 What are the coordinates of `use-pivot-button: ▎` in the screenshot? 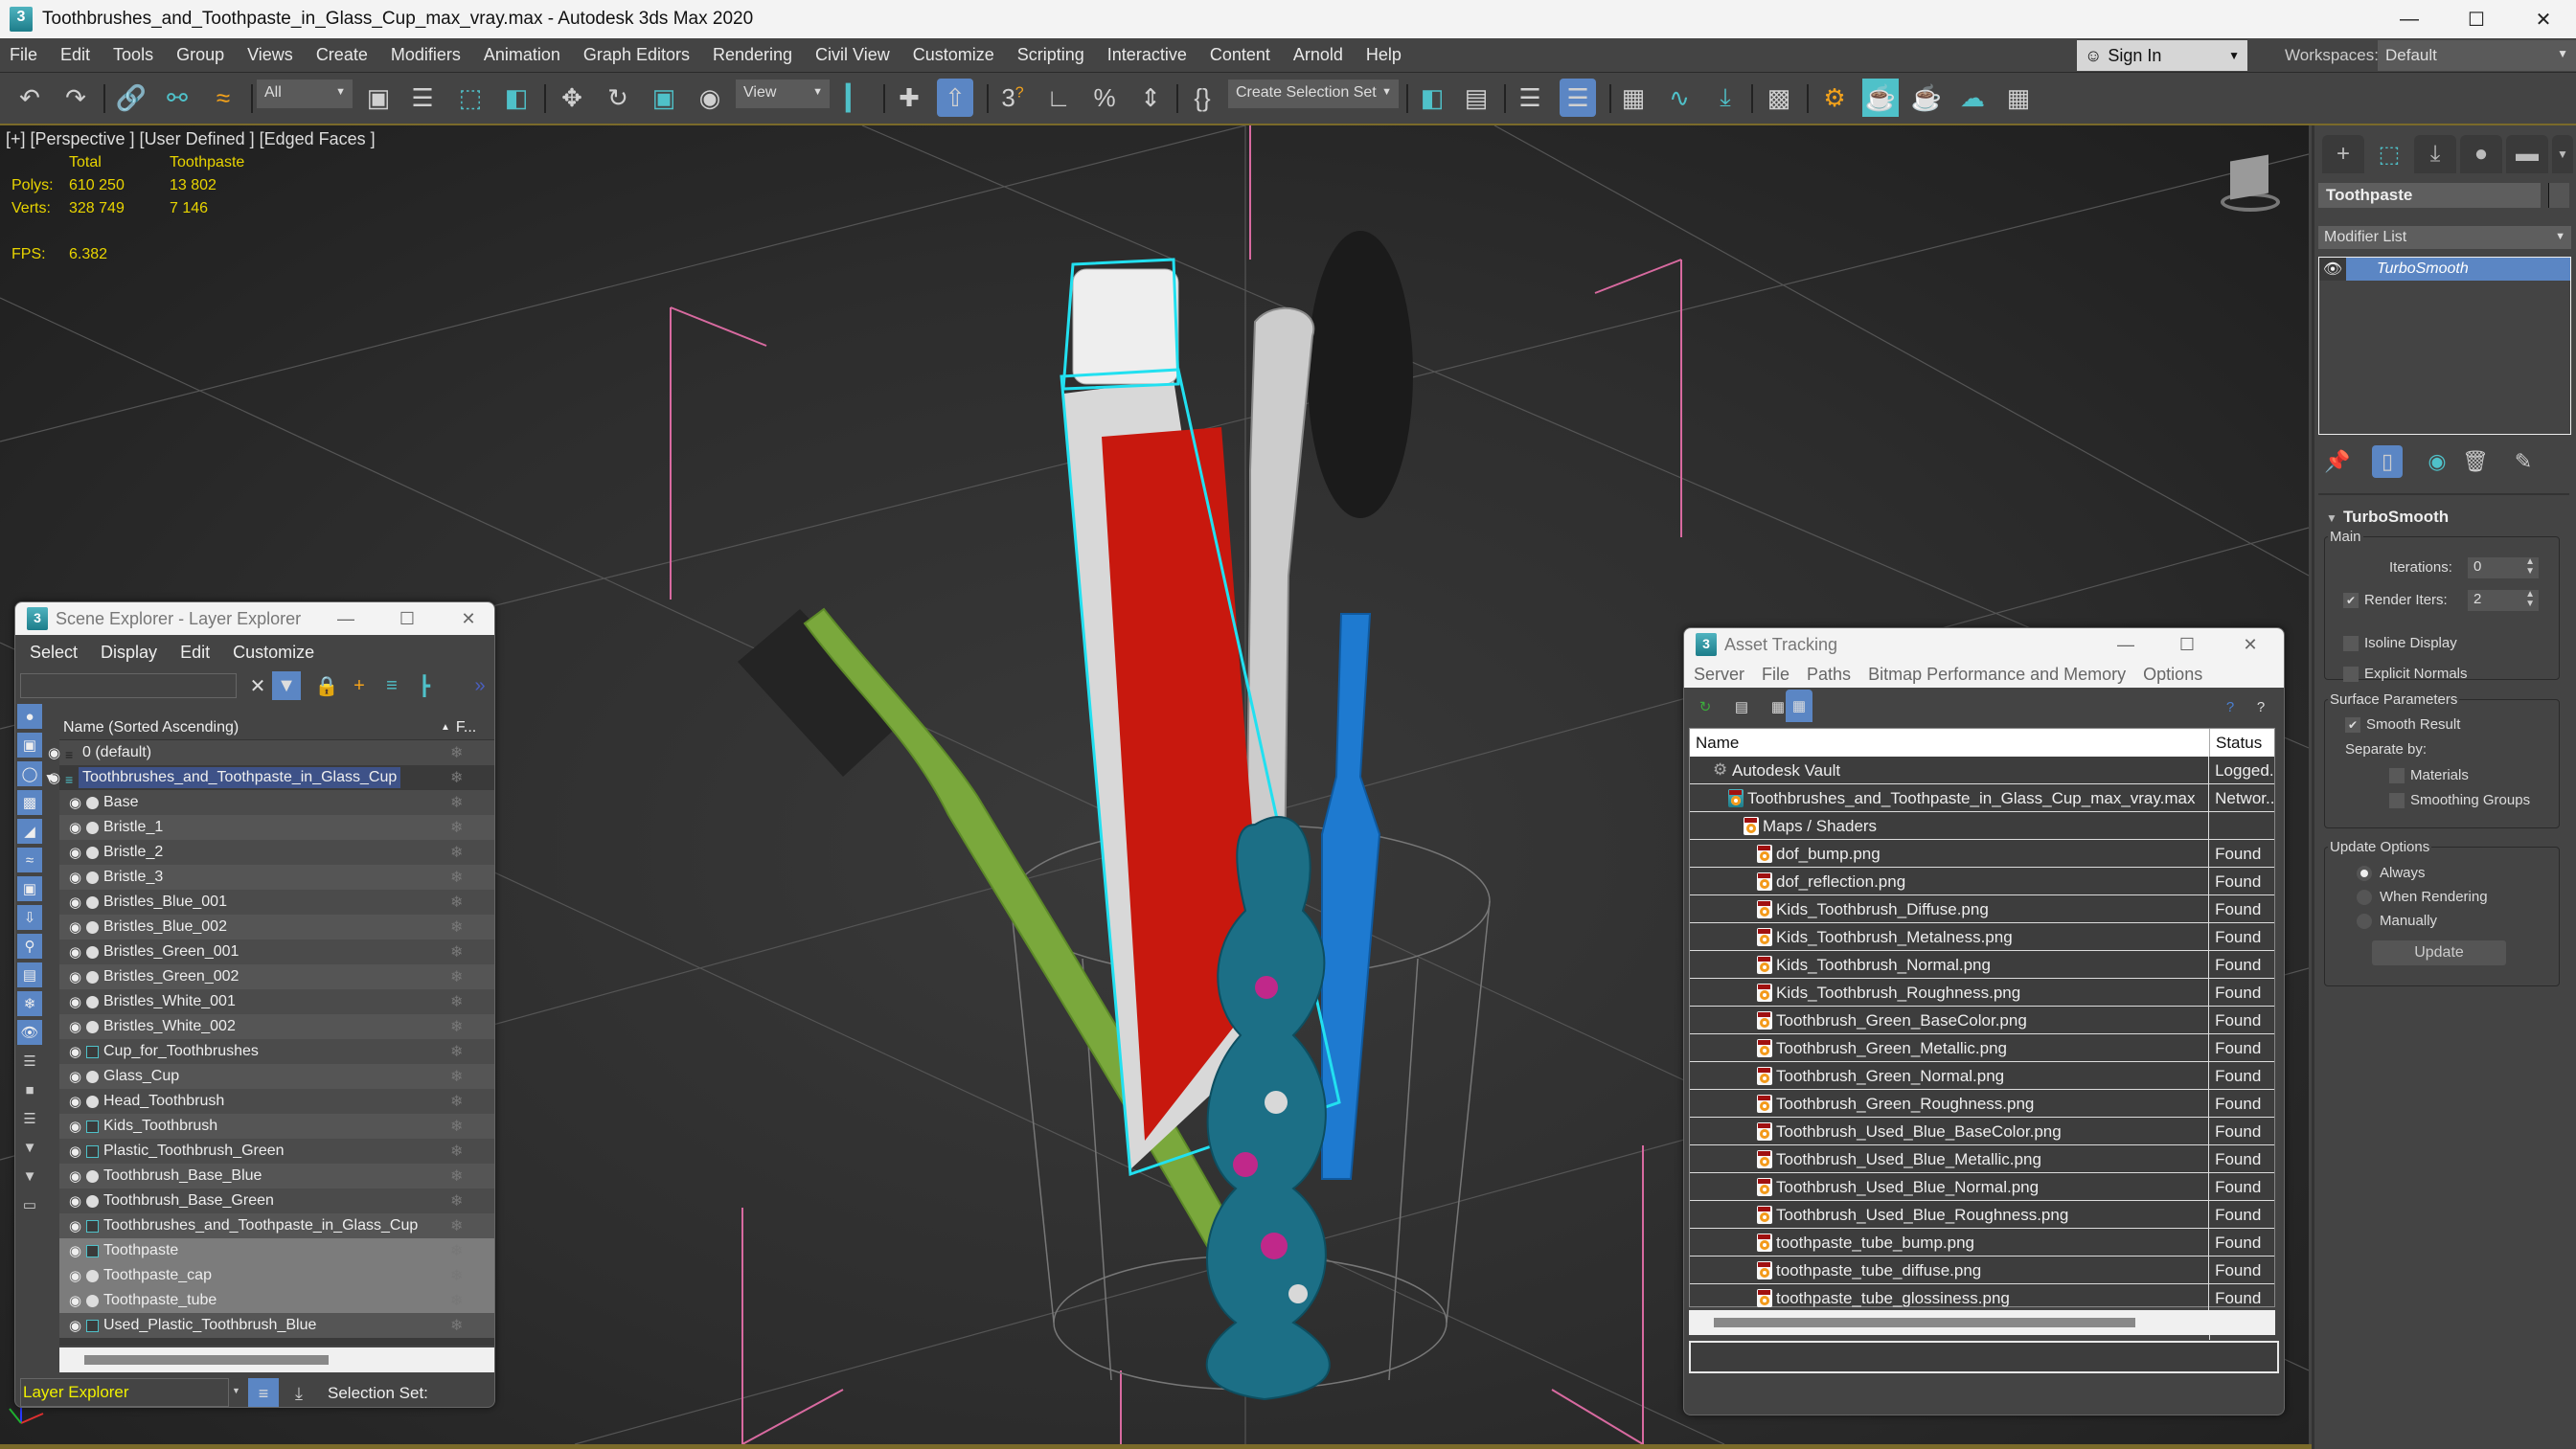 It's located at (855, 98).